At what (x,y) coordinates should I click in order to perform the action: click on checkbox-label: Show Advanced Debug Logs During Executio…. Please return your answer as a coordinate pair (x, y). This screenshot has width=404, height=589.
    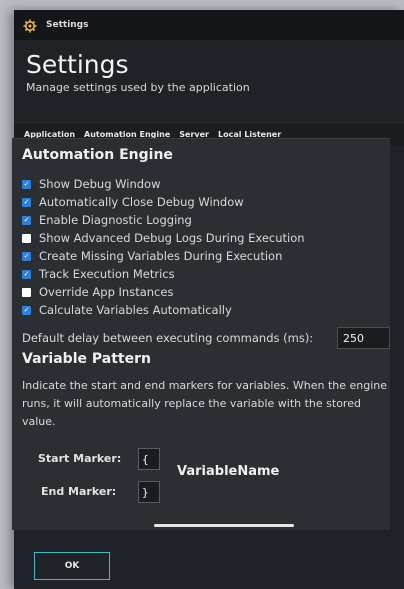
    Looking at the image, I should click on (172, 238).